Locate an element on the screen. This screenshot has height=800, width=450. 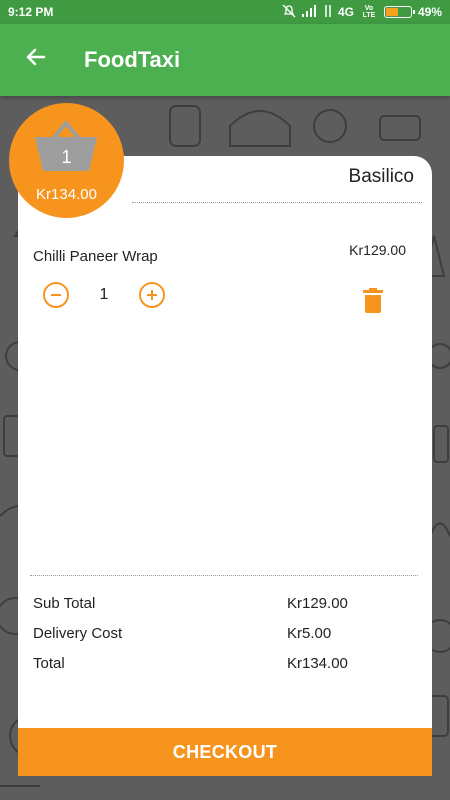
status-time: 9:12 PM is located at coordinates (31, 12).